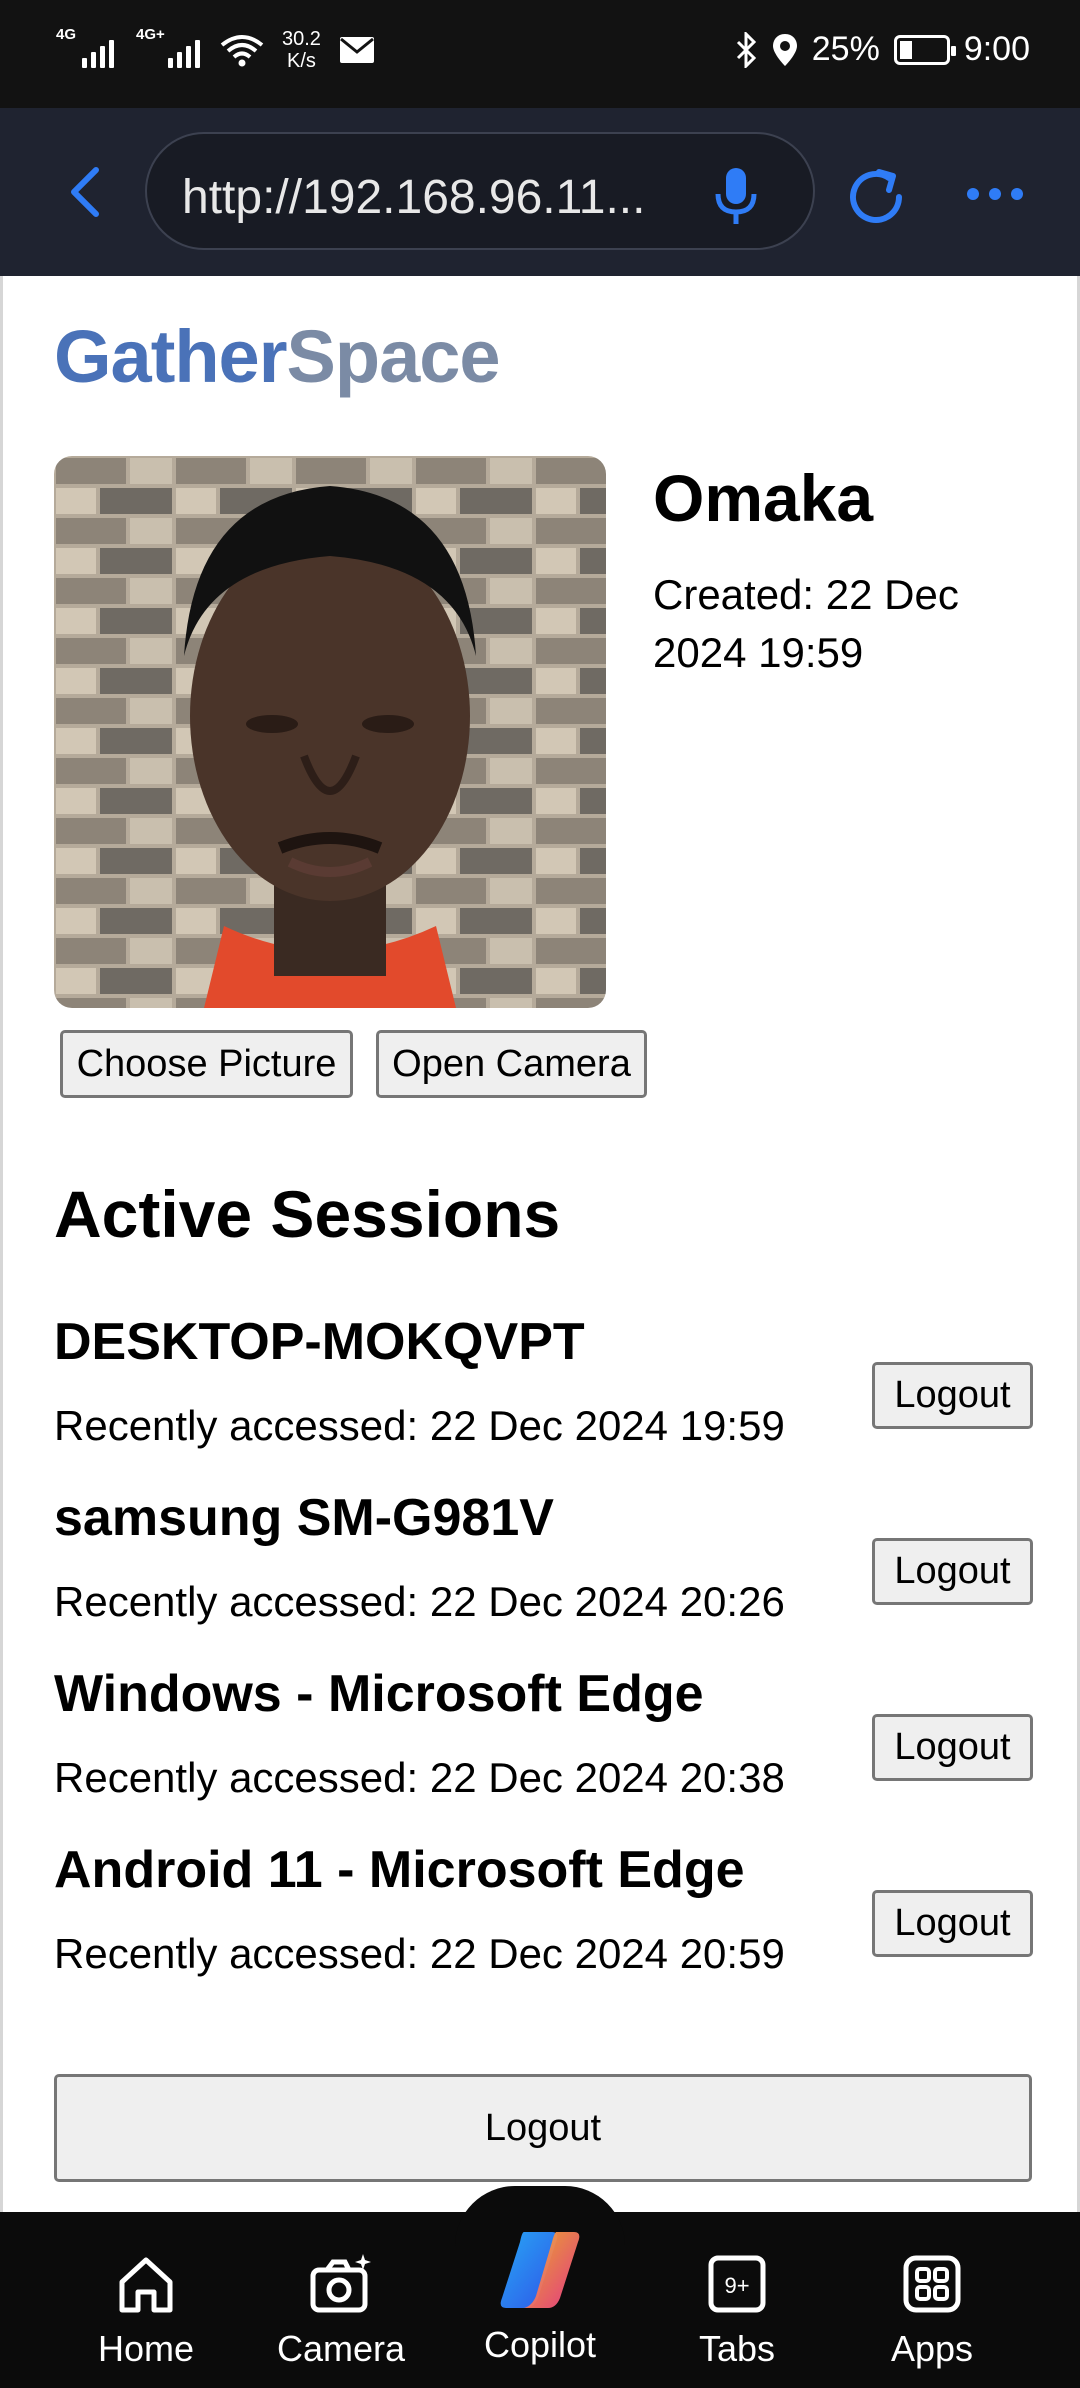  What do you see at coordinates (540, 54) in the screenshot?
I see `status-bar: 4G 4G+ 30.2 K/s 25% 9:00` at bounding box center [540, 54].